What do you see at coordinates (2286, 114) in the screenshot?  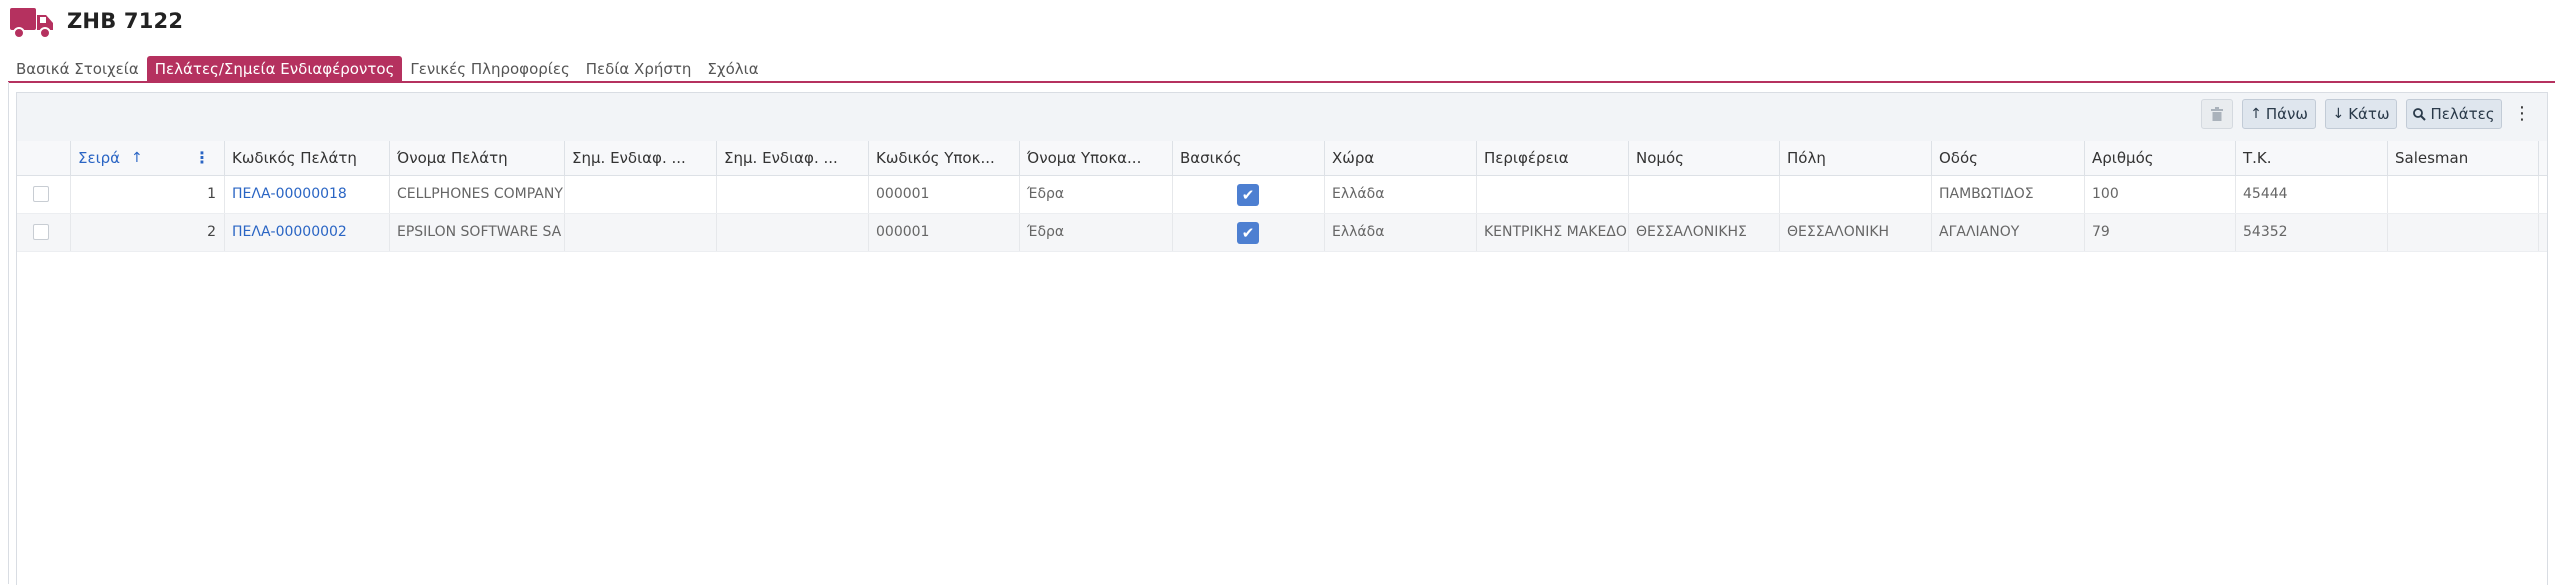 I see `move-up-label: Πάνω` at bounding box center [2286, 114].